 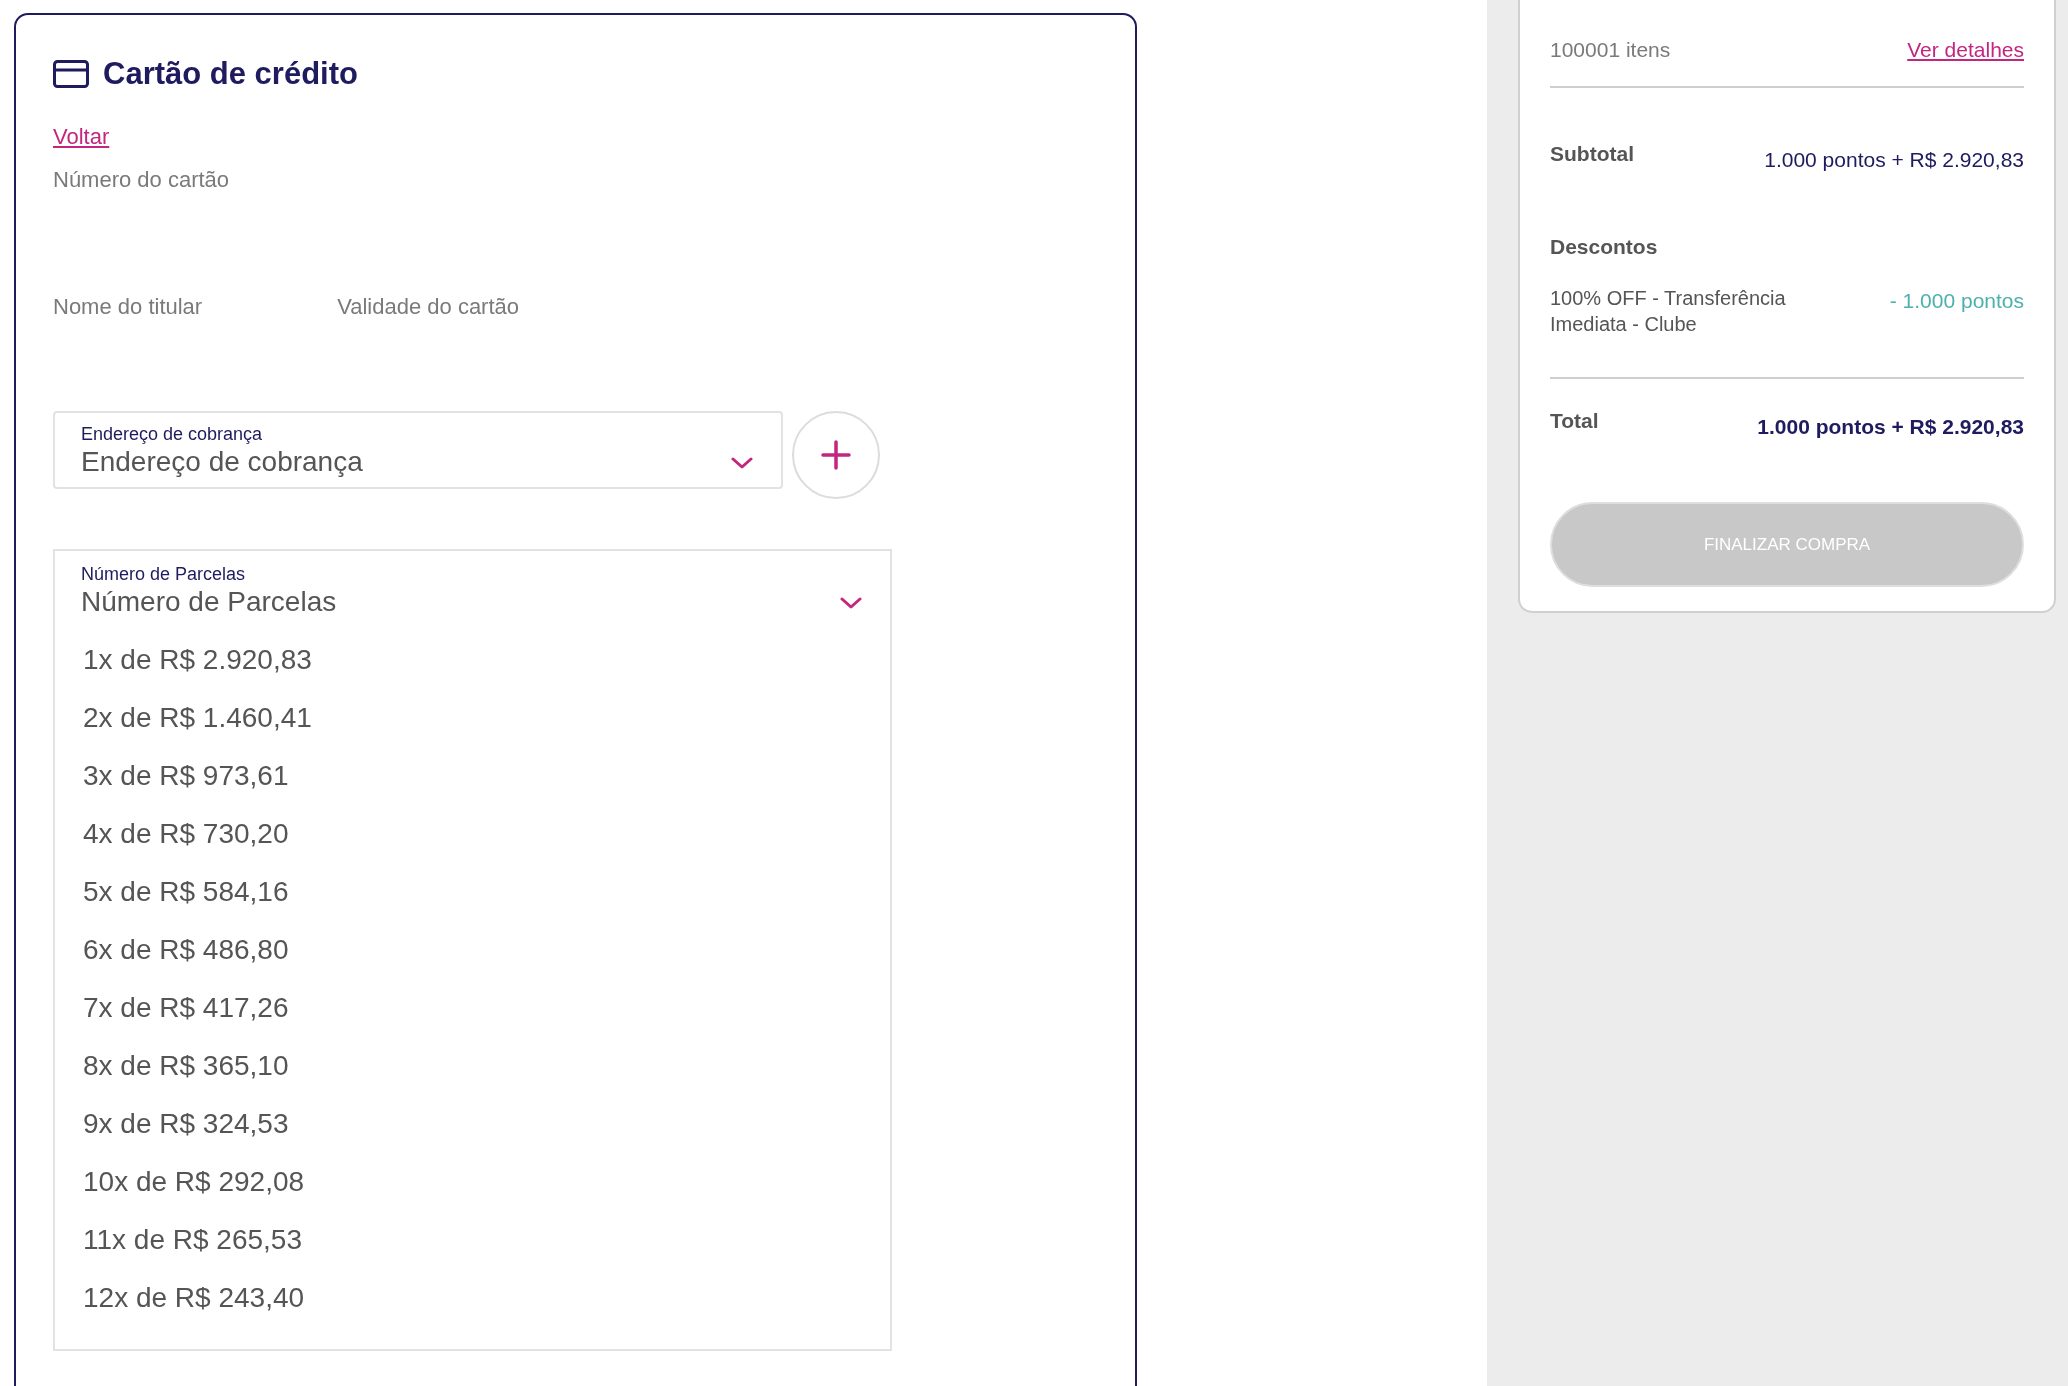 I want to click on credit-card-icon, so click(x=71, y=74).